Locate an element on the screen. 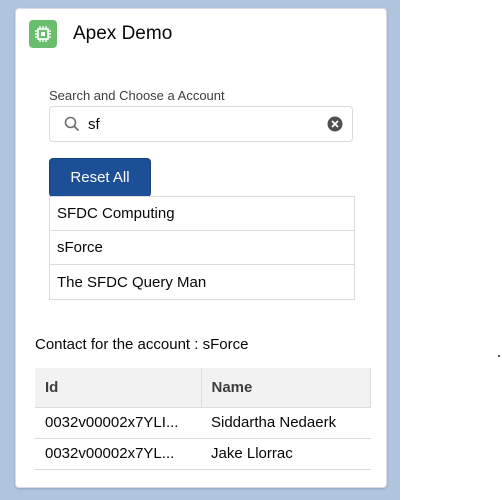 The width and height of the screenshot is (502, 500). clear-icon is located at coordinates (335, 124).